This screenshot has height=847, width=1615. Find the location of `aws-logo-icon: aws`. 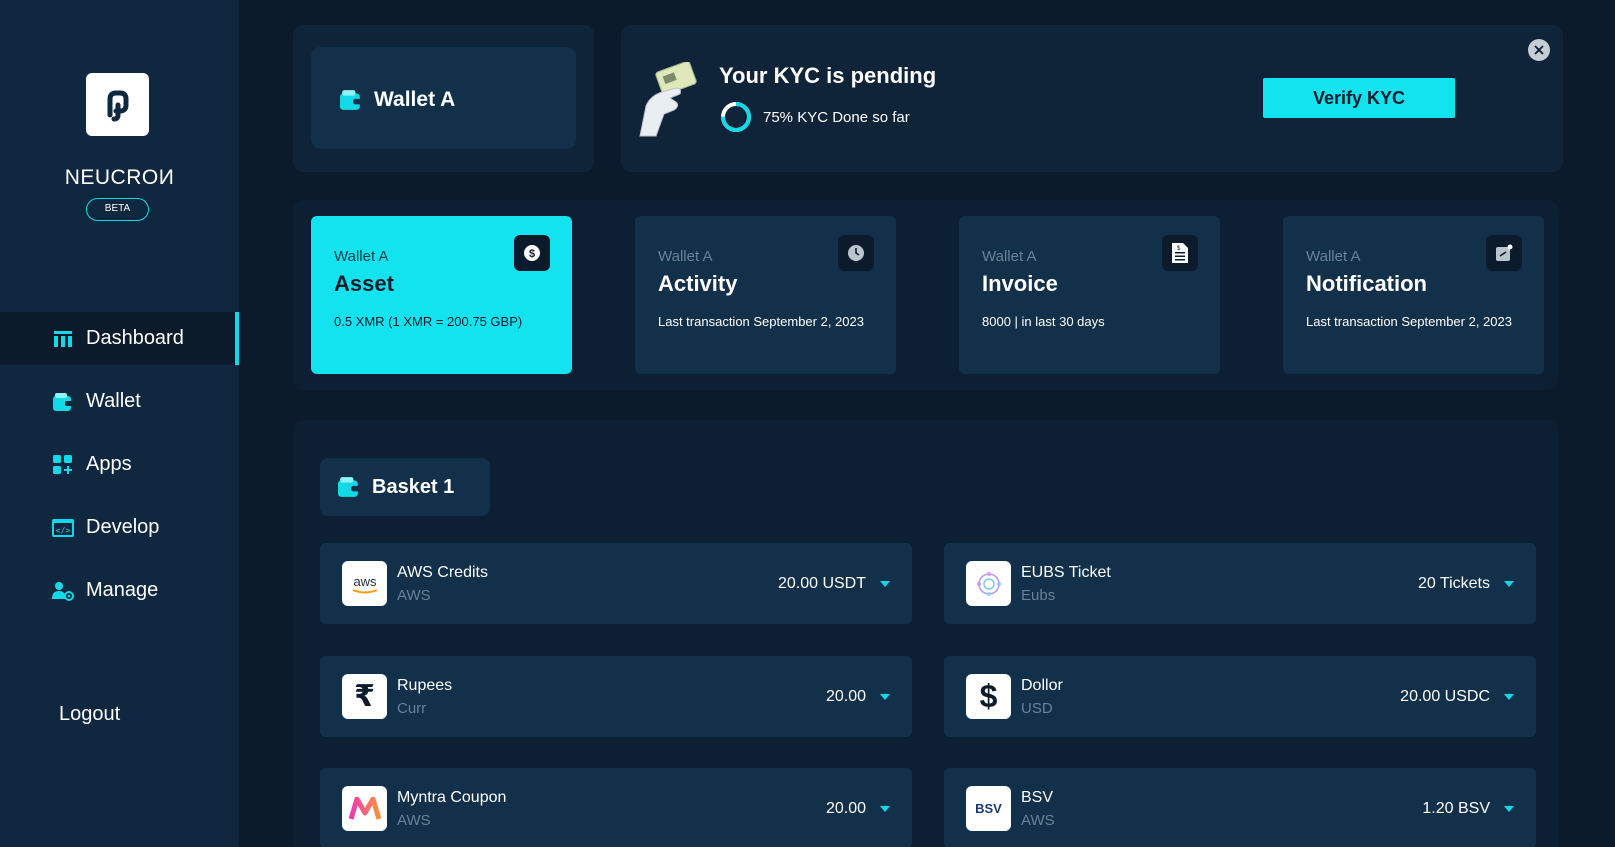

aws-logo-icon: aws is located at coordinates (364, 583).